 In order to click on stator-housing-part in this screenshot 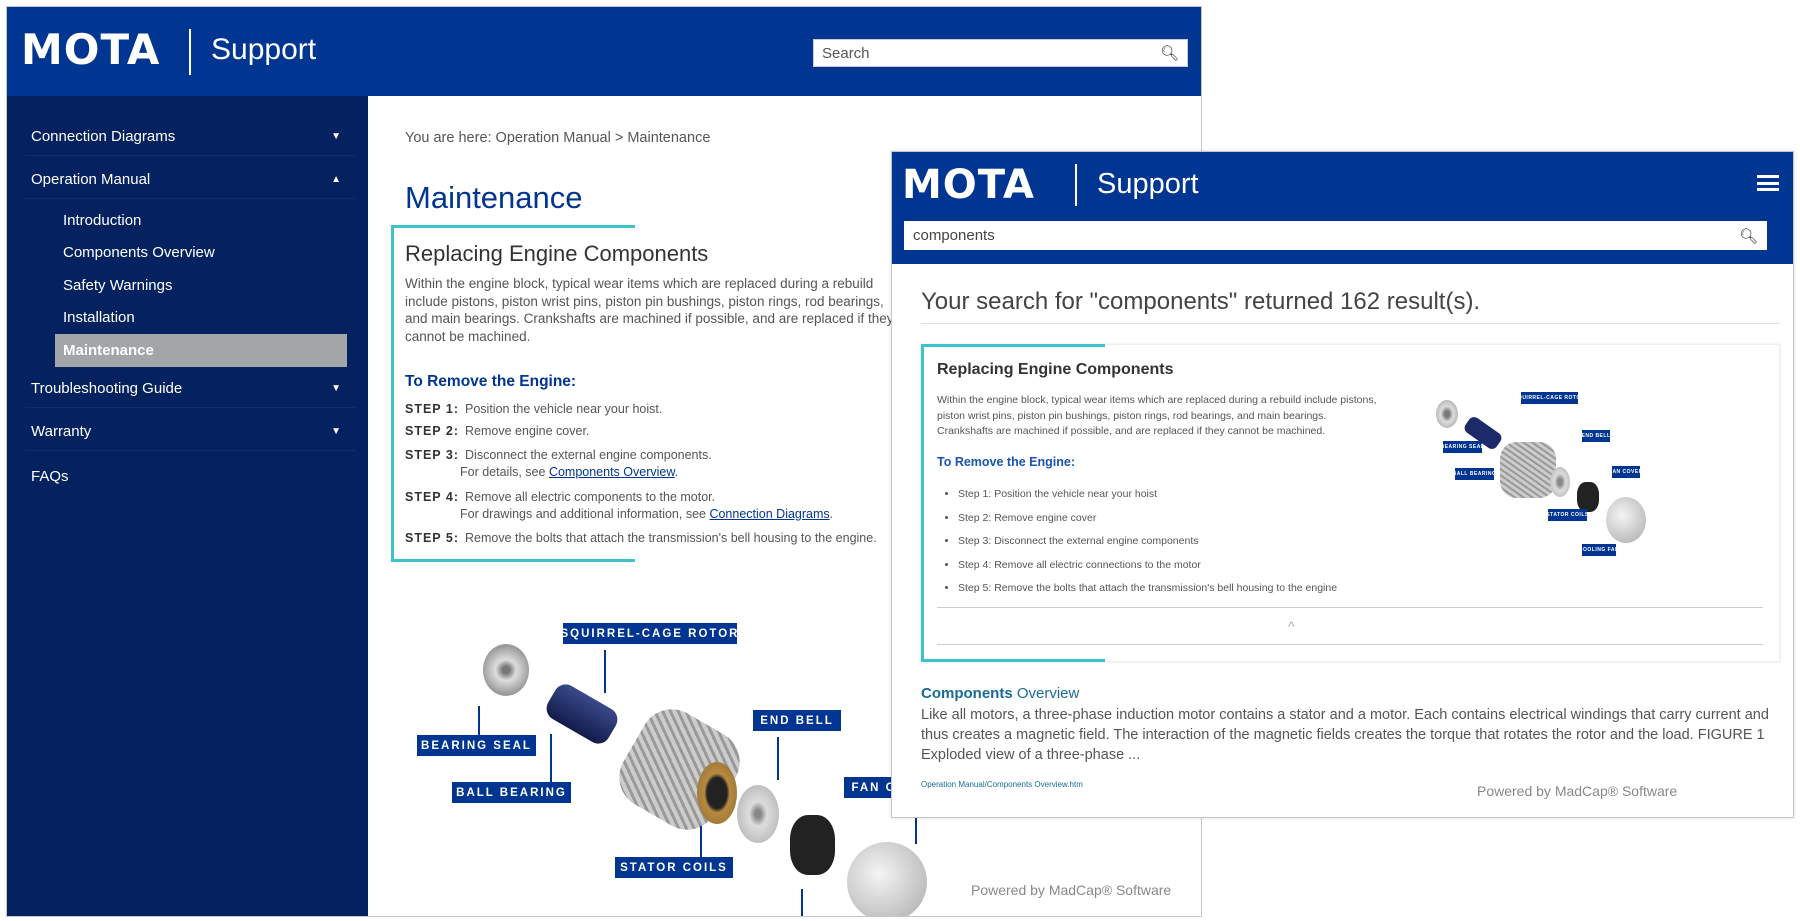, I will do `click(1528, 470)`.